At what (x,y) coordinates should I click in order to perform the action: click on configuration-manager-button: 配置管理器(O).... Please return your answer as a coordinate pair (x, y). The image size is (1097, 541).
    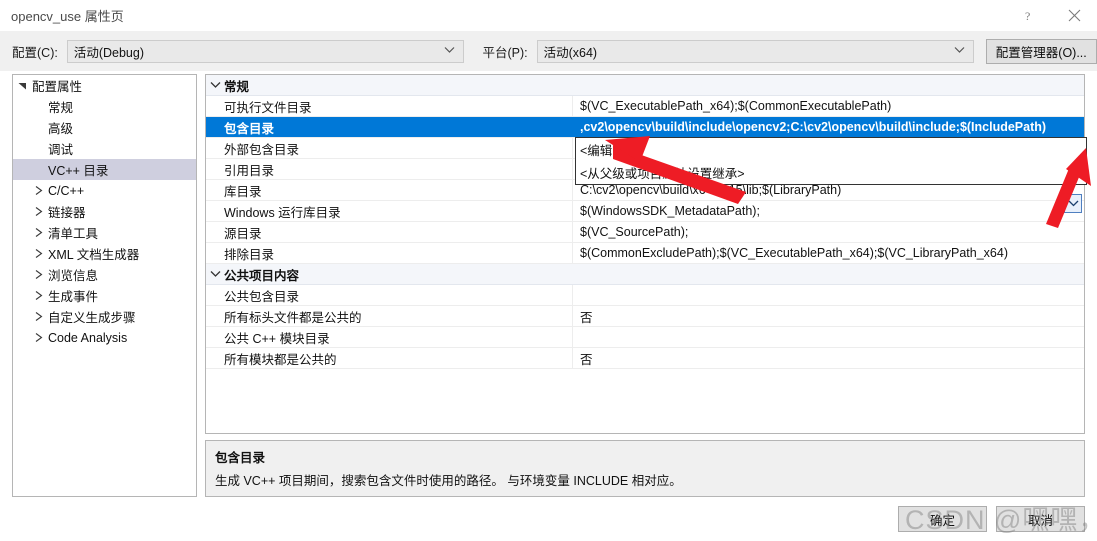
    Looking at the image, I should click on (1041, 51).